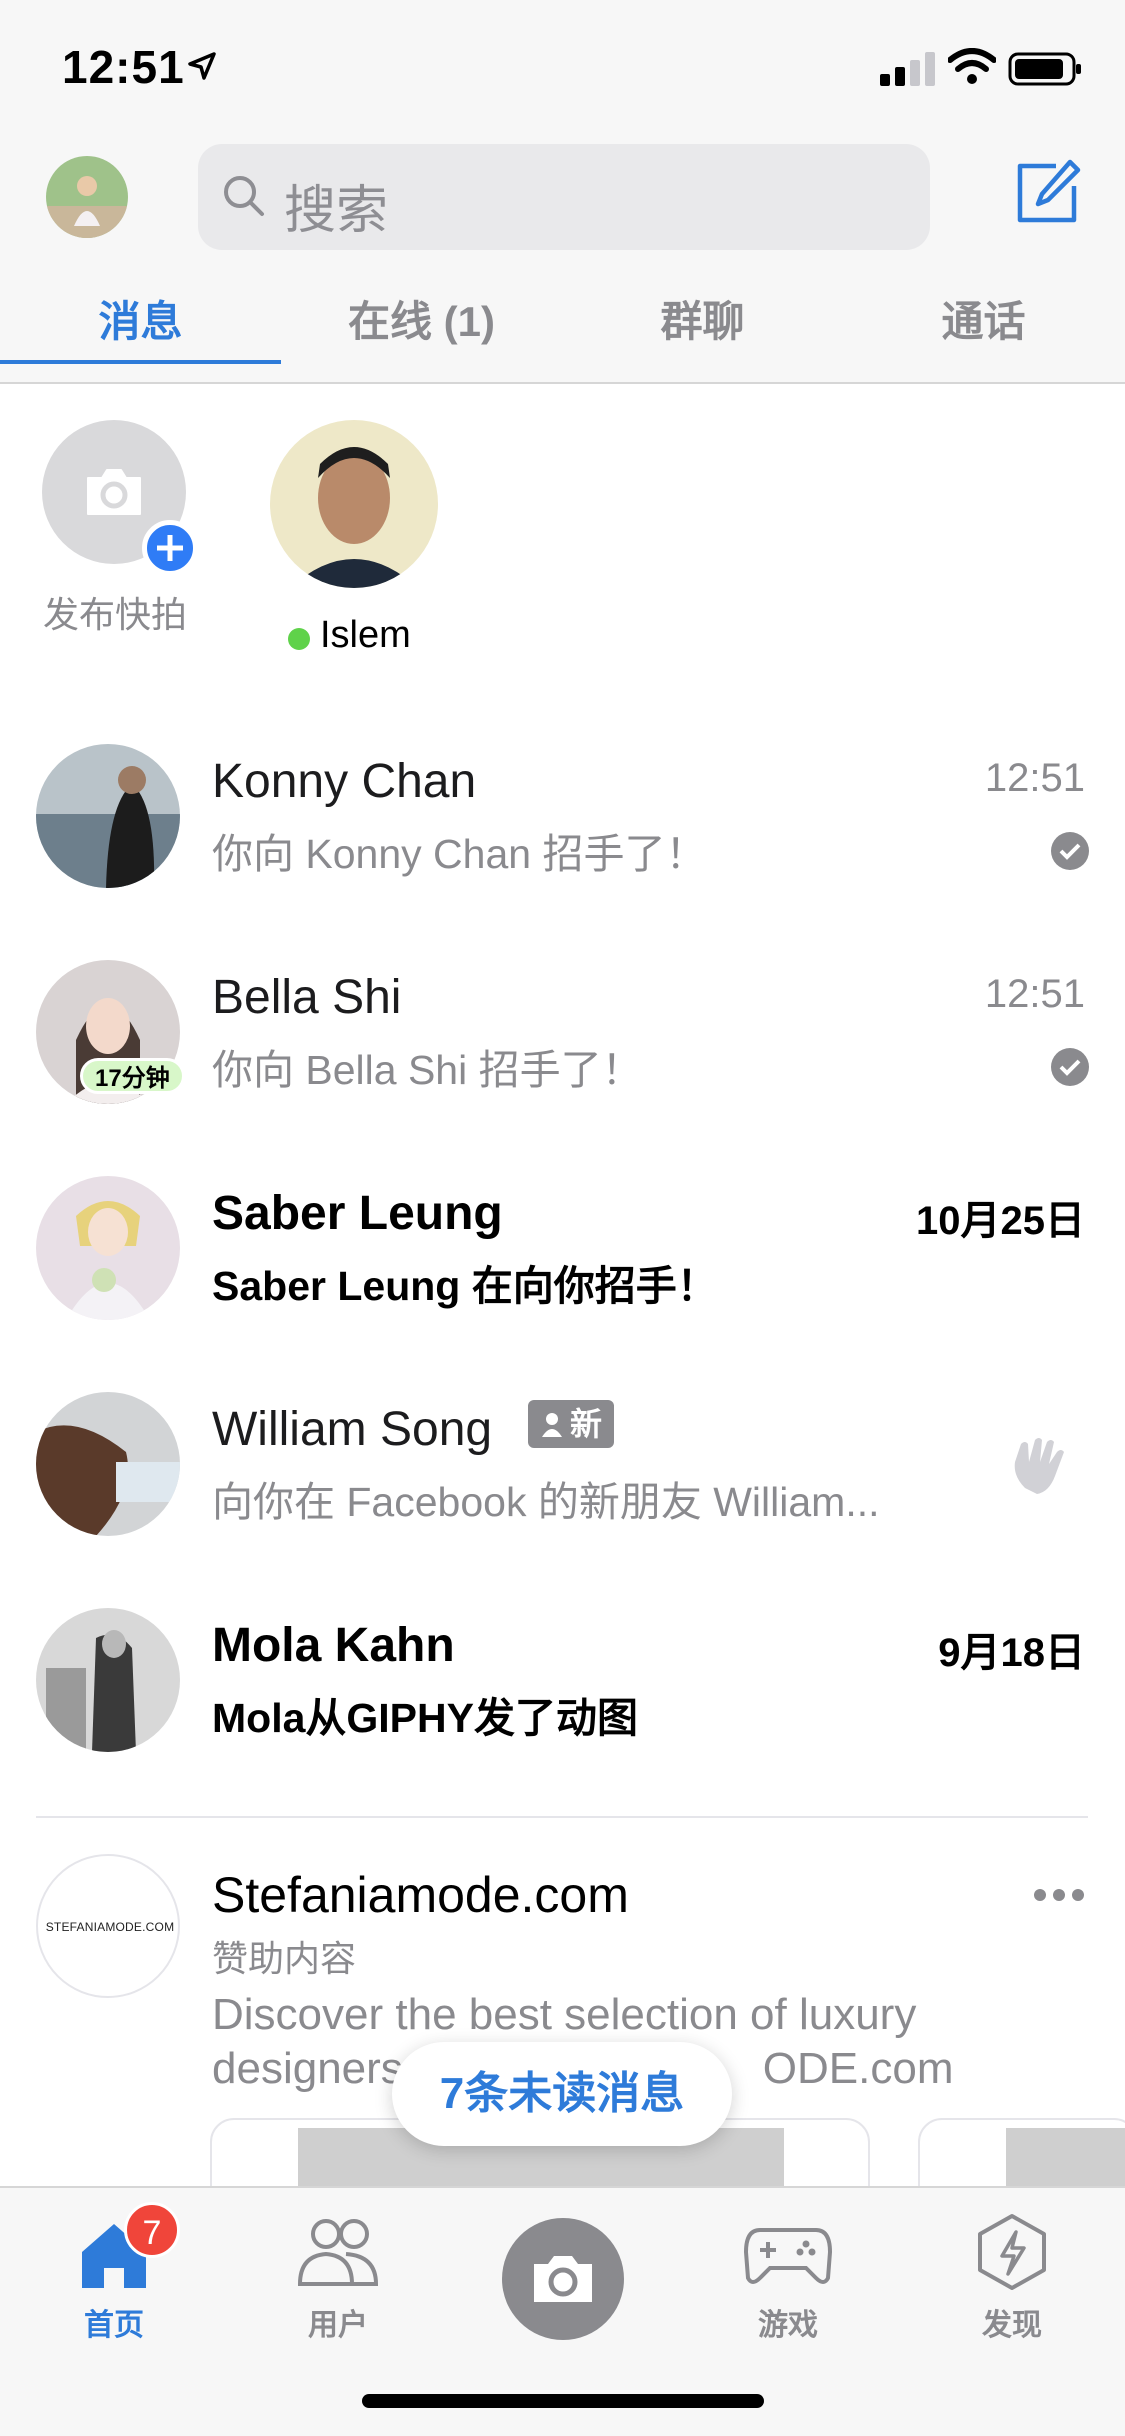  What do you see at coordinates (284, 1958) in the screenshot?
I see `sponsored-label: 赞助内容` at bounding box center [284, 1958].